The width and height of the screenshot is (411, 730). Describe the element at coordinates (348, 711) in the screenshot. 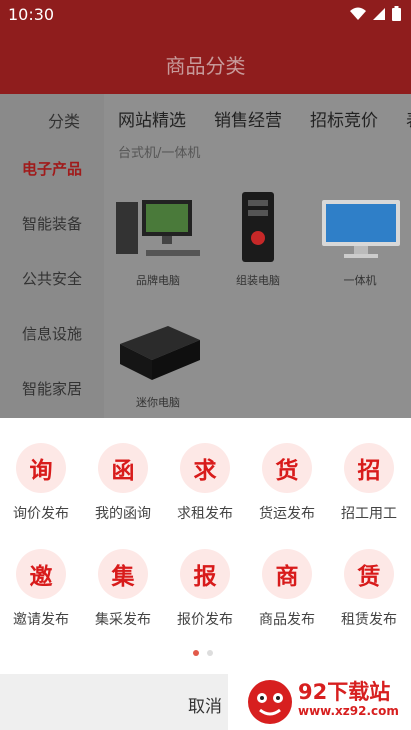

I see `watermark-url: www.xz92.com` at that location.